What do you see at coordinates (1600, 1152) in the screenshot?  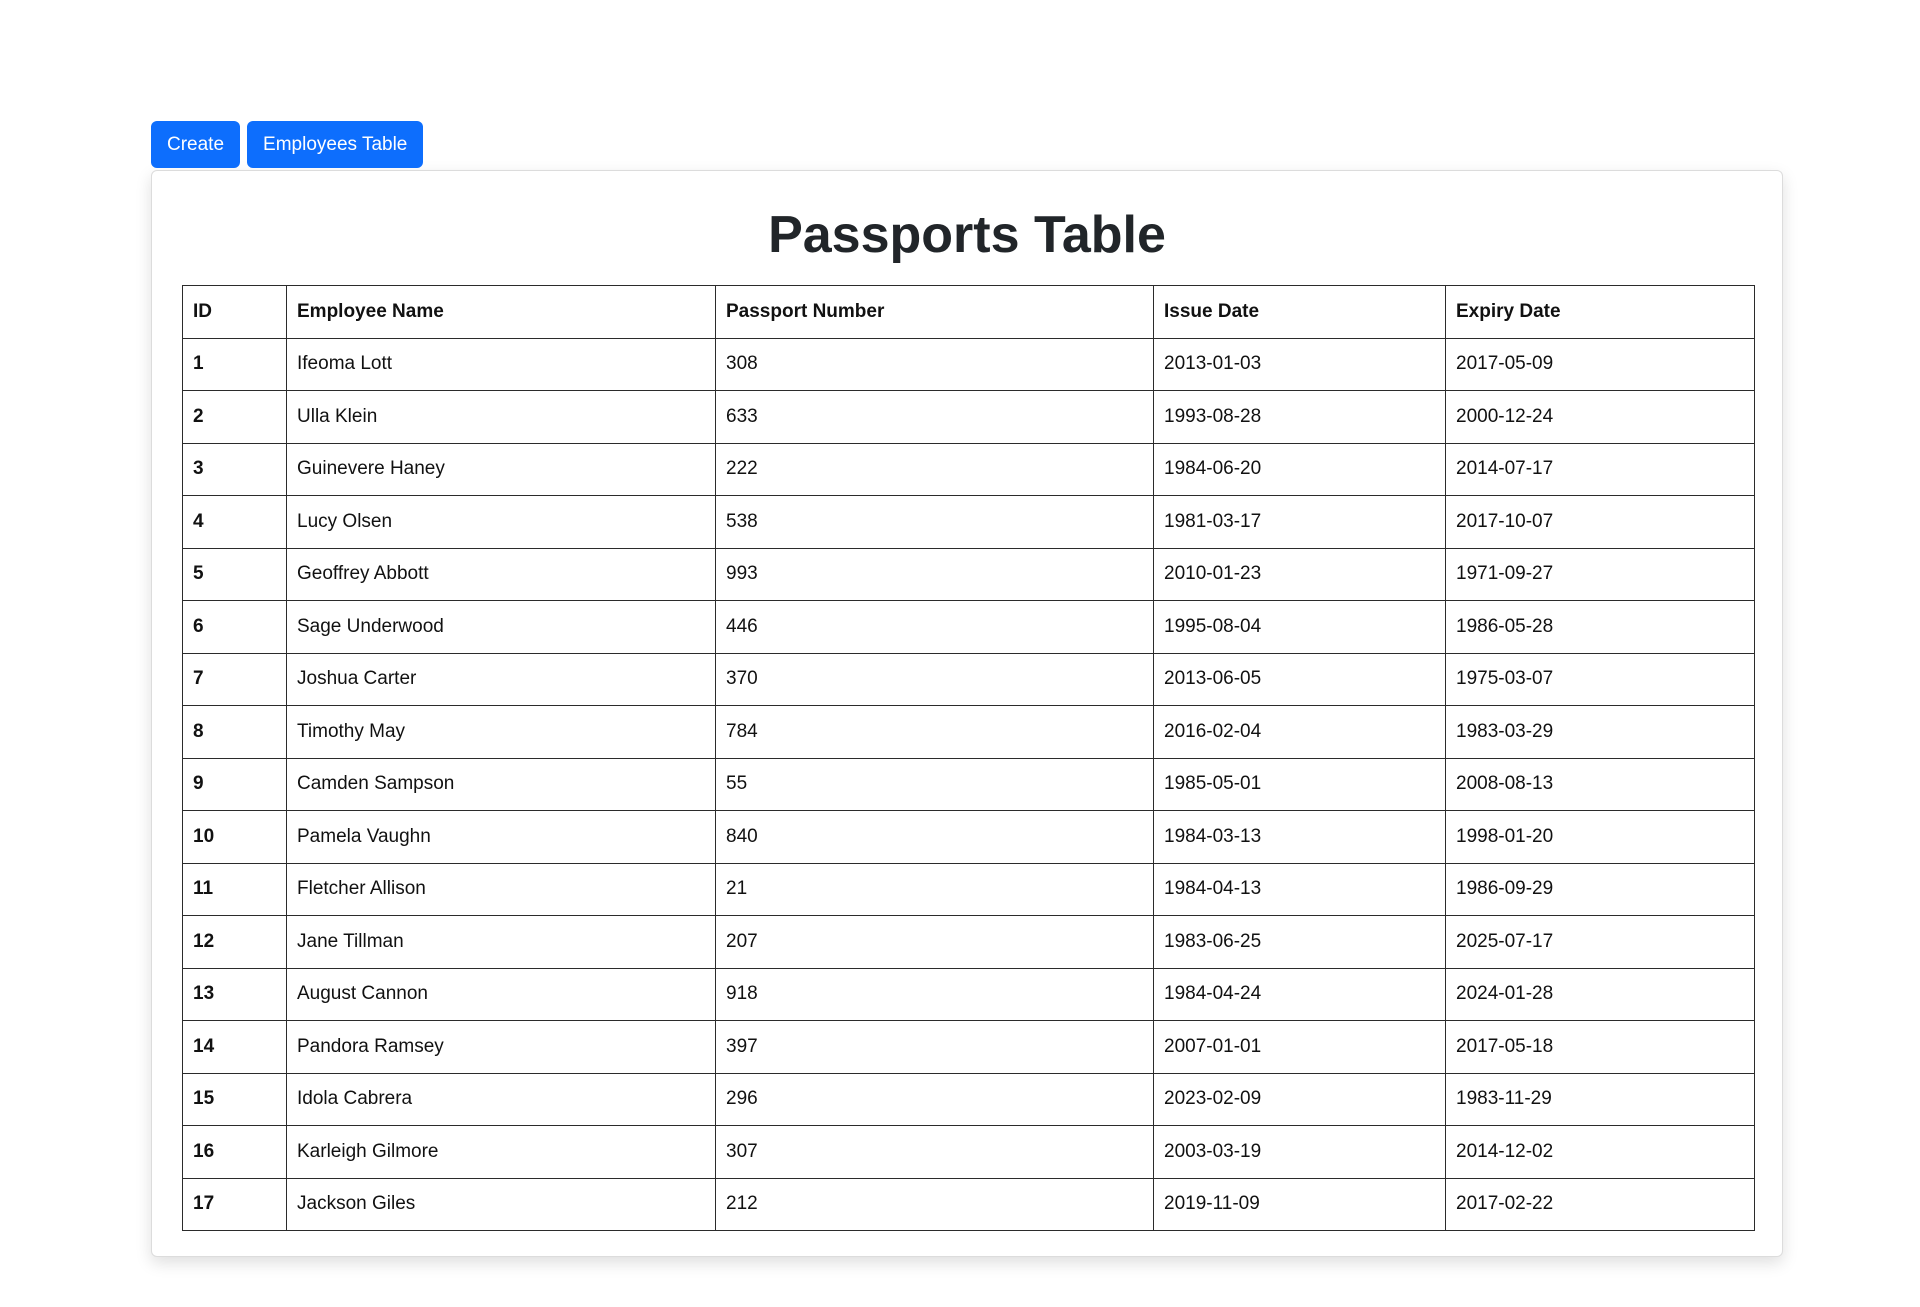 I see `cell-expiry-date: 2014-12-02` at bounding box center [1600, 1152].